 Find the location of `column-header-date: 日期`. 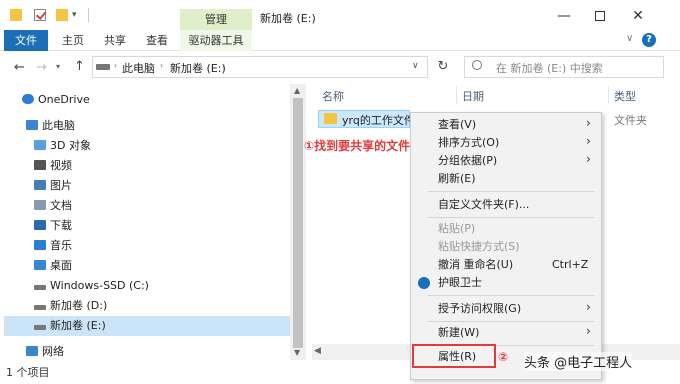

column-header-date: 日期 is located at coordinates (473, 96).